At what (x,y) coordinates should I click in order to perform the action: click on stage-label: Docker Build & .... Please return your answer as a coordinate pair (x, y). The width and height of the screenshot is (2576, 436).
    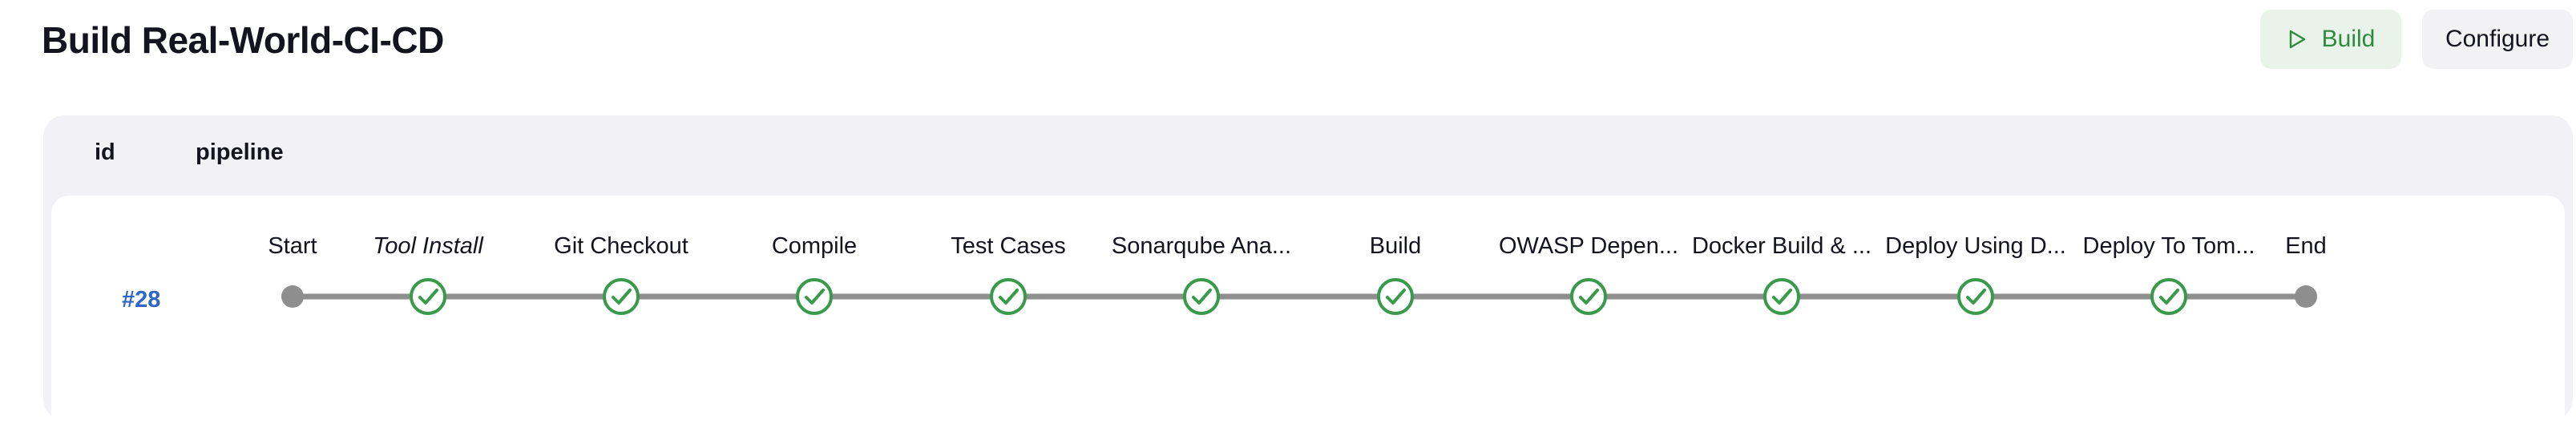
    Looking at the image, I should click on (1782, 246).